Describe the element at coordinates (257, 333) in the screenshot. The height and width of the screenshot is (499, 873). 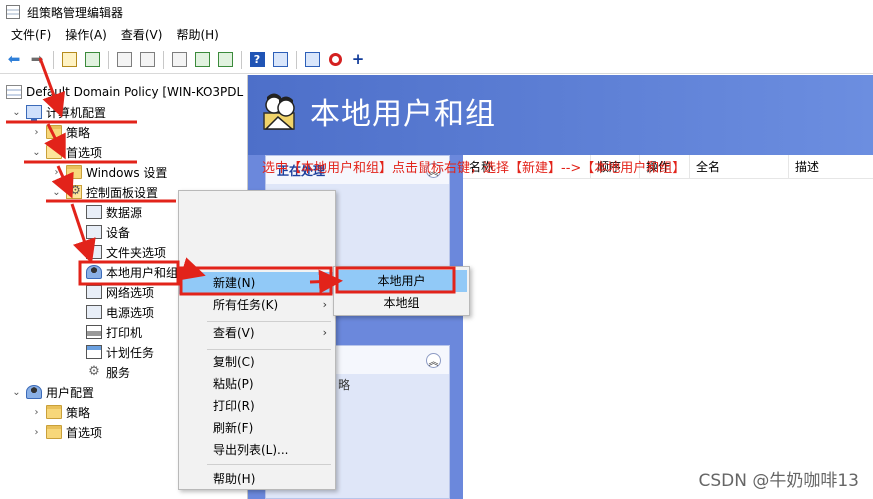
I see `context-menu-view: 查看(V) ›` at that location.